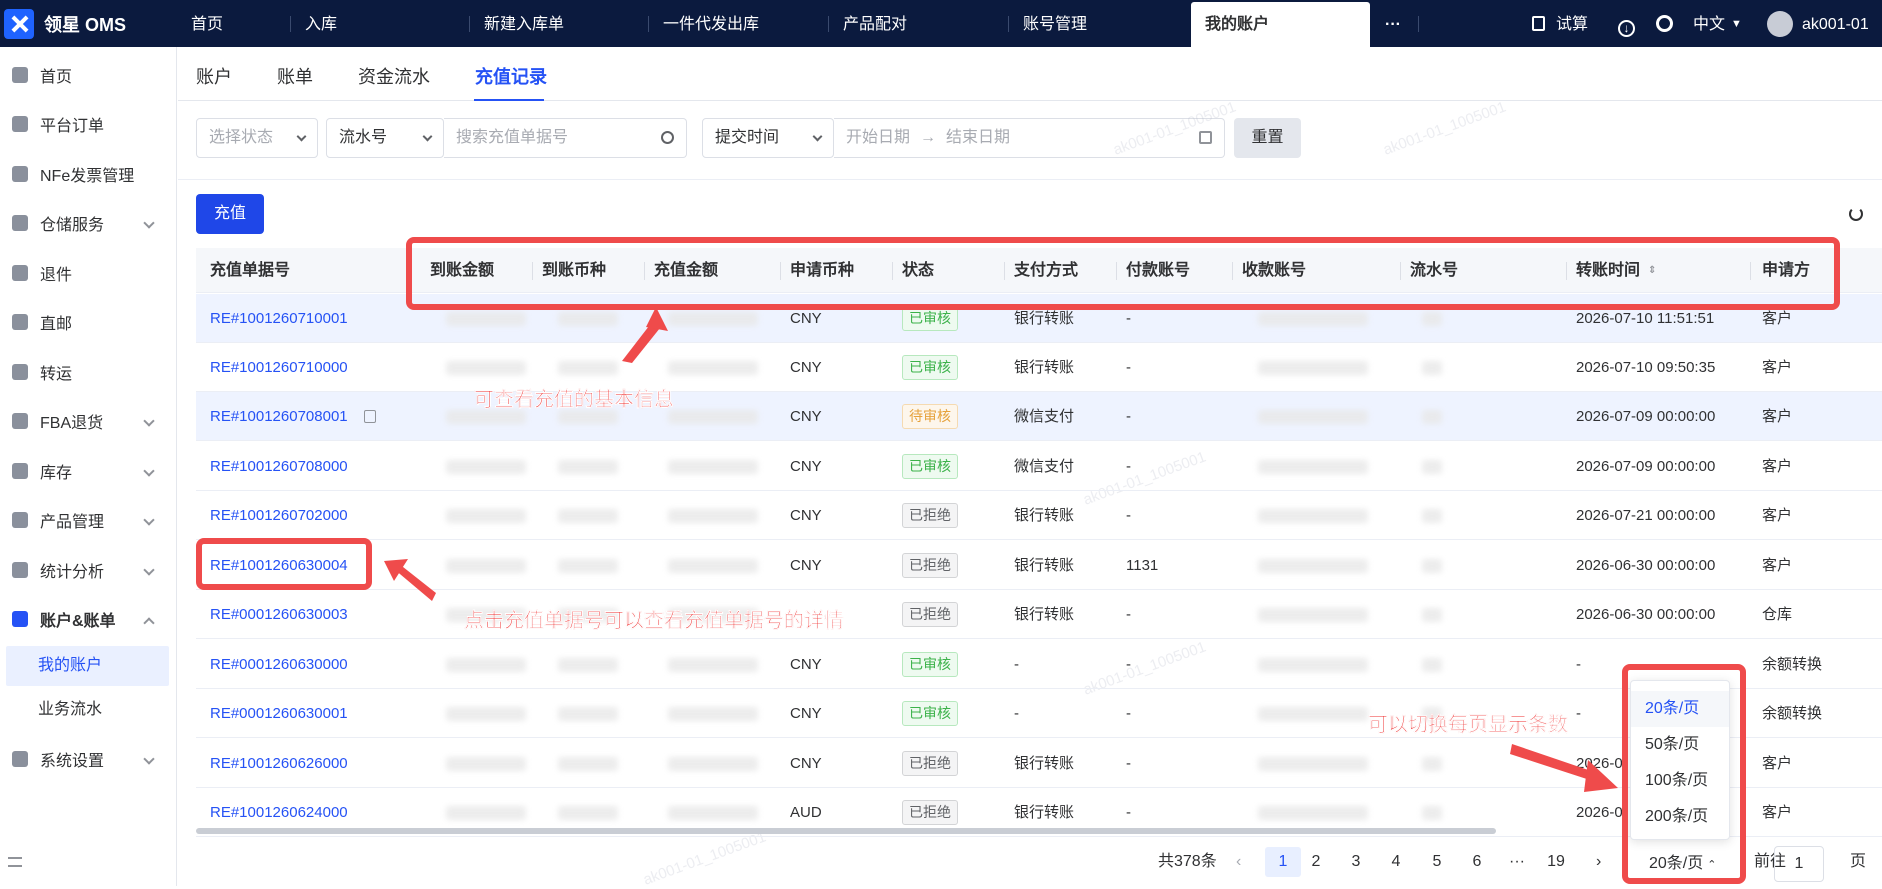 This screenshot has width=1882, height=889. What do you see at coordinates (1283, 862) in the screenshot?
I see `page-1: 1` at bounding box center [1283, 862].